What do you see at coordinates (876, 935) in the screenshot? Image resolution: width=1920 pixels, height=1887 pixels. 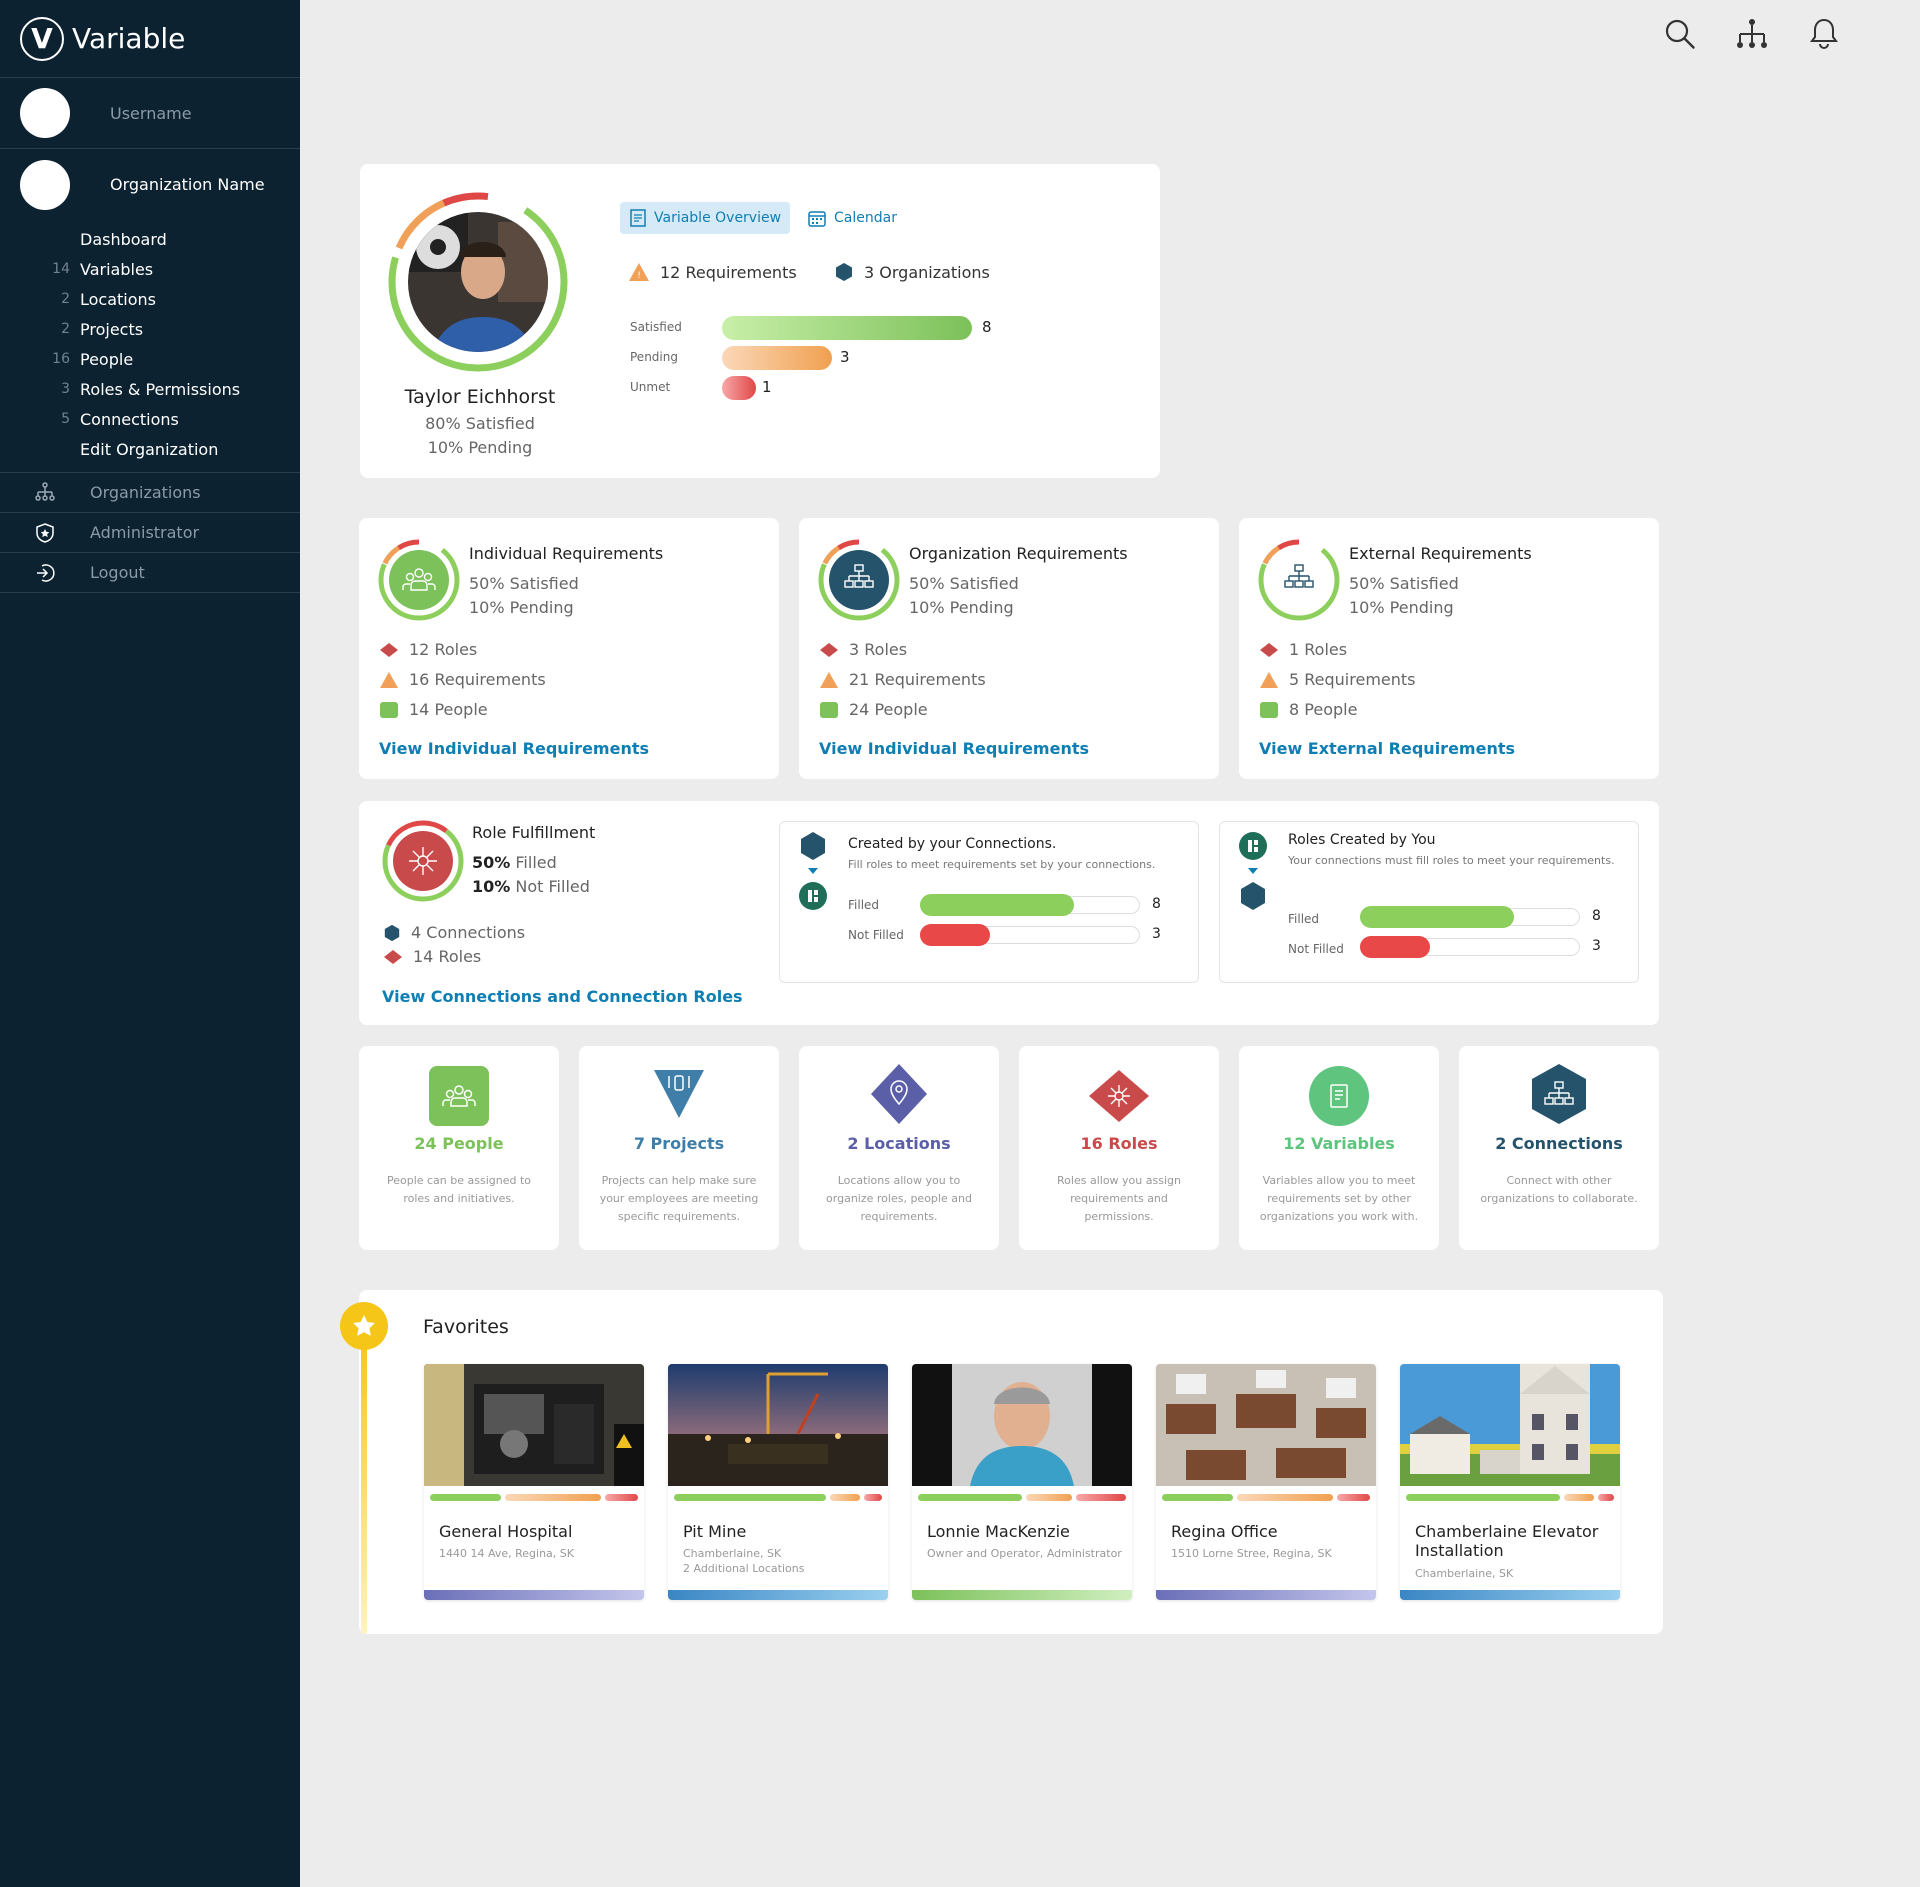 I see `not-filled-label: Not Filled` at bounding box center [876, 935].